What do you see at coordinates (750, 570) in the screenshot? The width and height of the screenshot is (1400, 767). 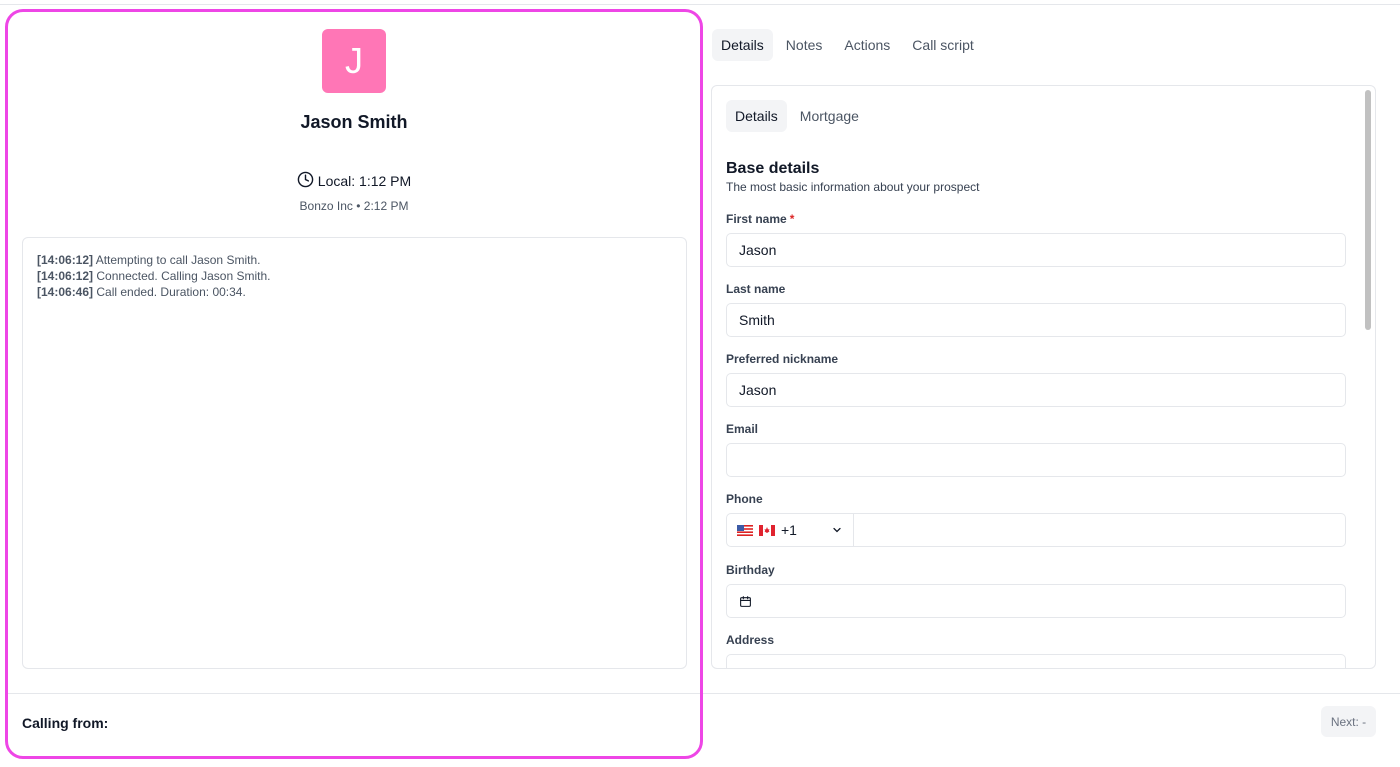 I see `birthday-label: Birthday` at bounding box center [750, 570].